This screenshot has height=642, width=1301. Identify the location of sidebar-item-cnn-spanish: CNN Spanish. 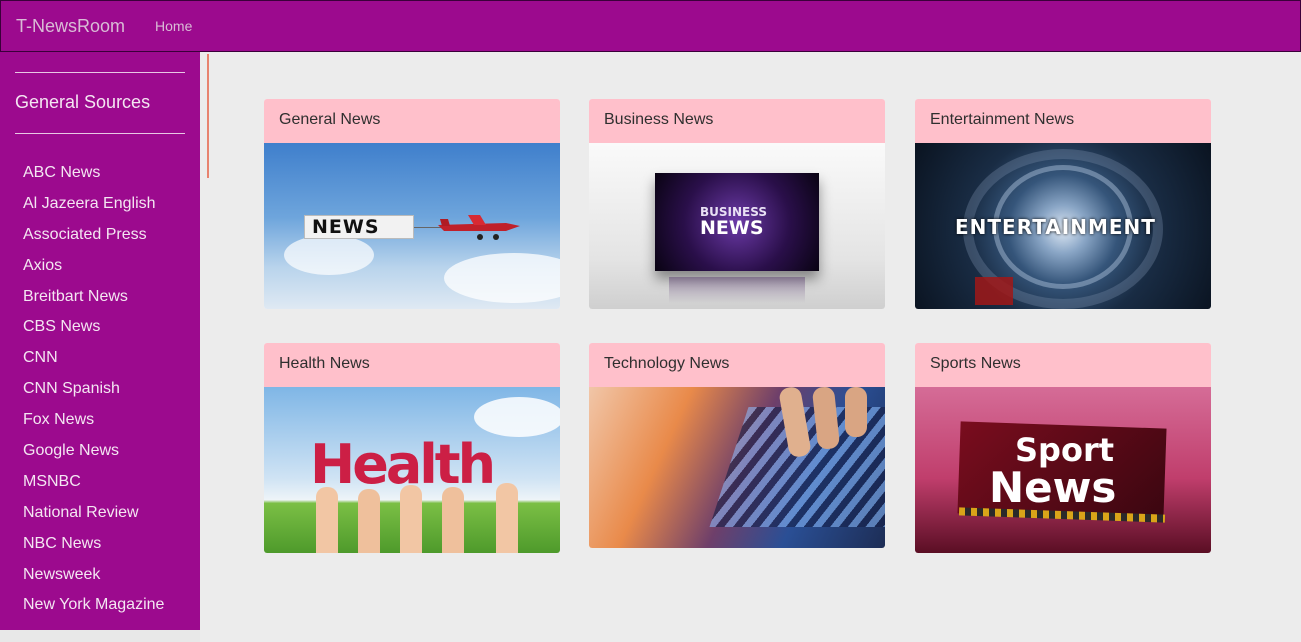
(93, 393).